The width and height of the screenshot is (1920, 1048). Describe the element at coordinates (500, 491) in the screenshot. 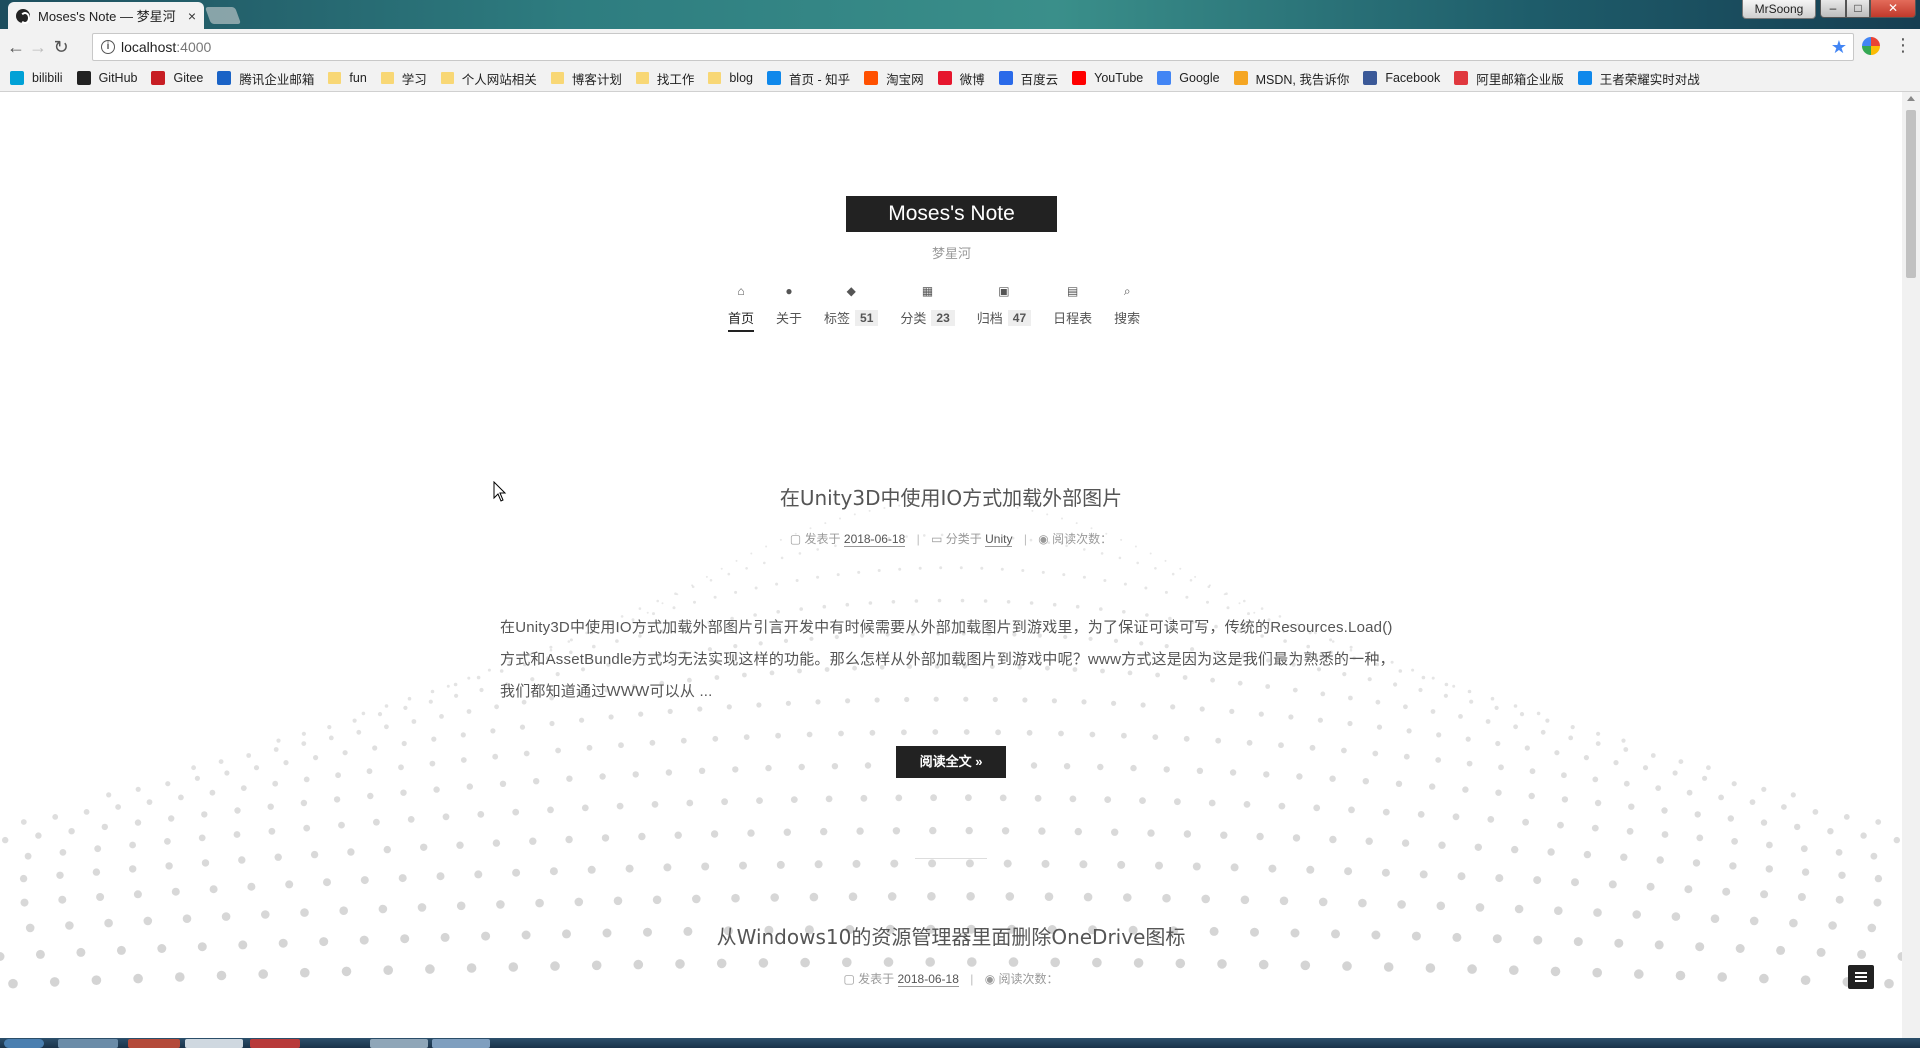

I see `mouse-cursor-icon` at that location.